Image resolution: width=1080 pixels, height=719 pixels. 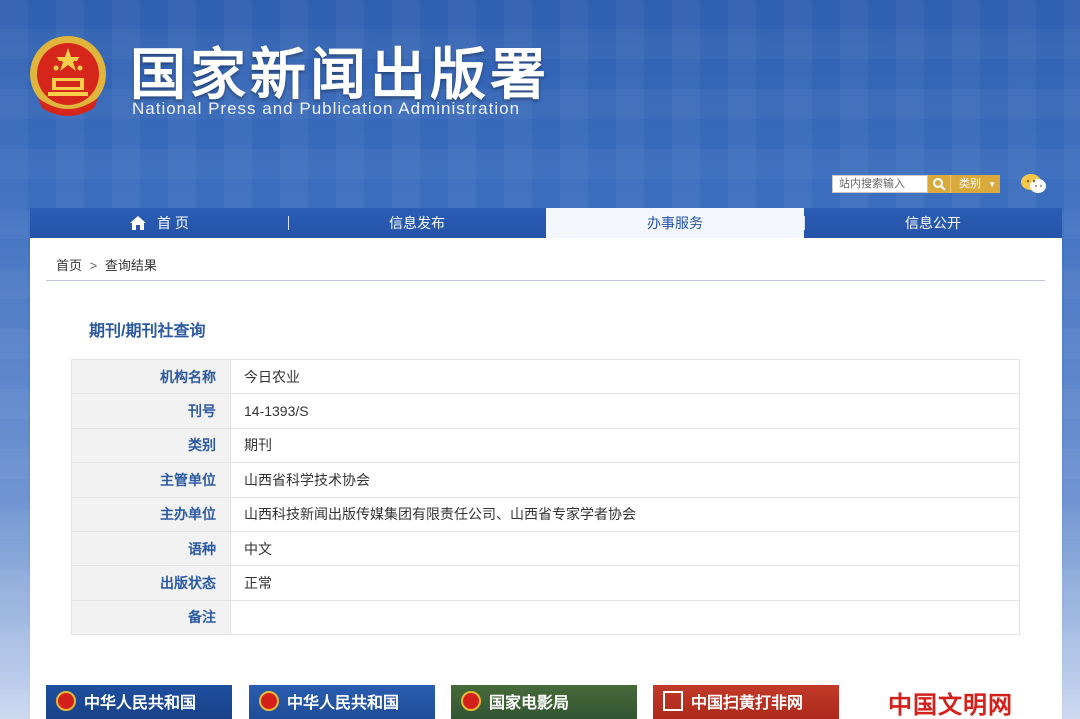 I want to click on table-row: 刊号 14-1393/S, so click(x=545, y=411).